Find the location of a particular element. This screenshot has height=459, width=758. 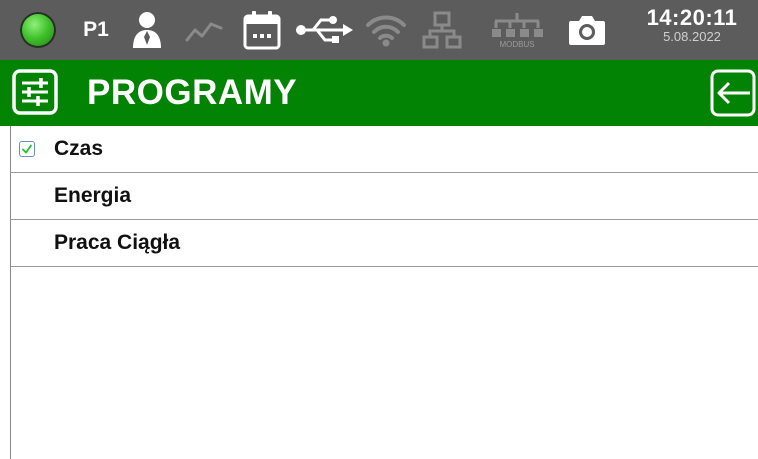

sliders-icon is located at coordinates (35, 92).